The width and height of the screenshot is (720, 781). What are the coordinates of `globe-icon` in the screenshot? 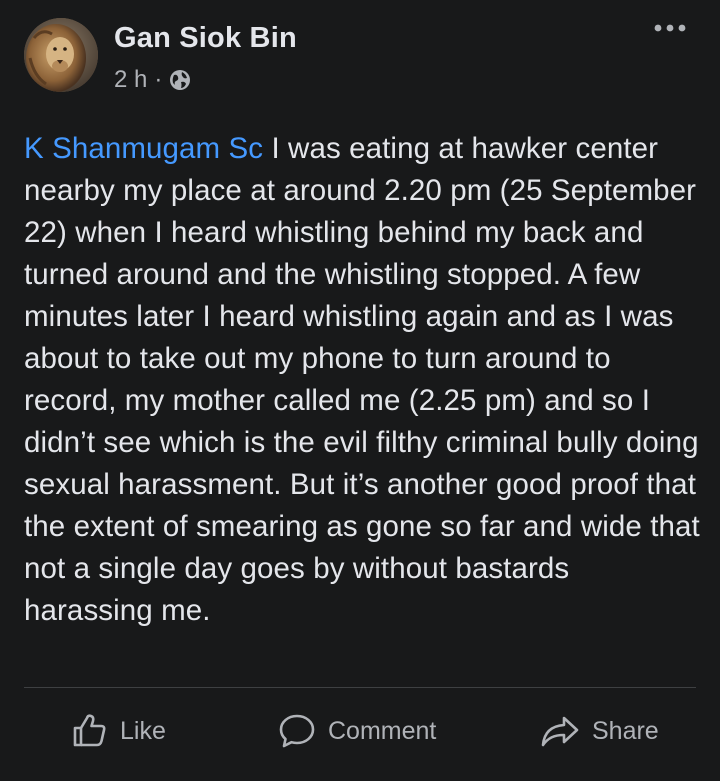 It's located at (180, 80).